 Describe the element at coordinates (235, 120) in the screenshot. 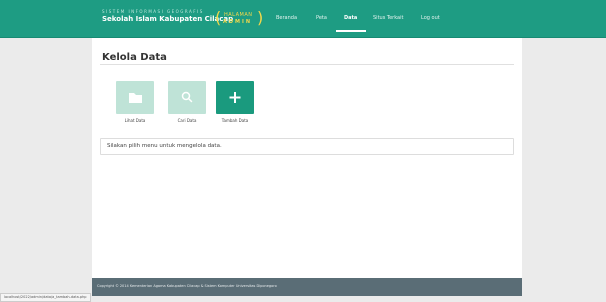

I see `tambah-data-label: Tambah Data` at that location.